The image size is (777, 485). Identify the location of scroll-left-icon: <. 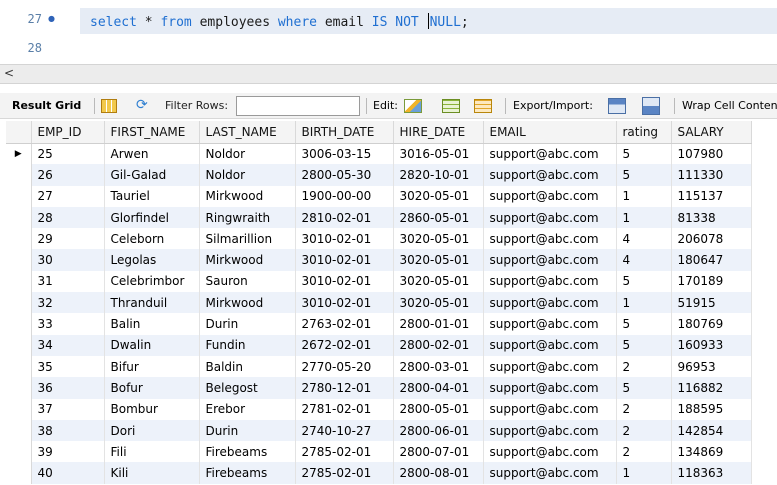
(9, 73).